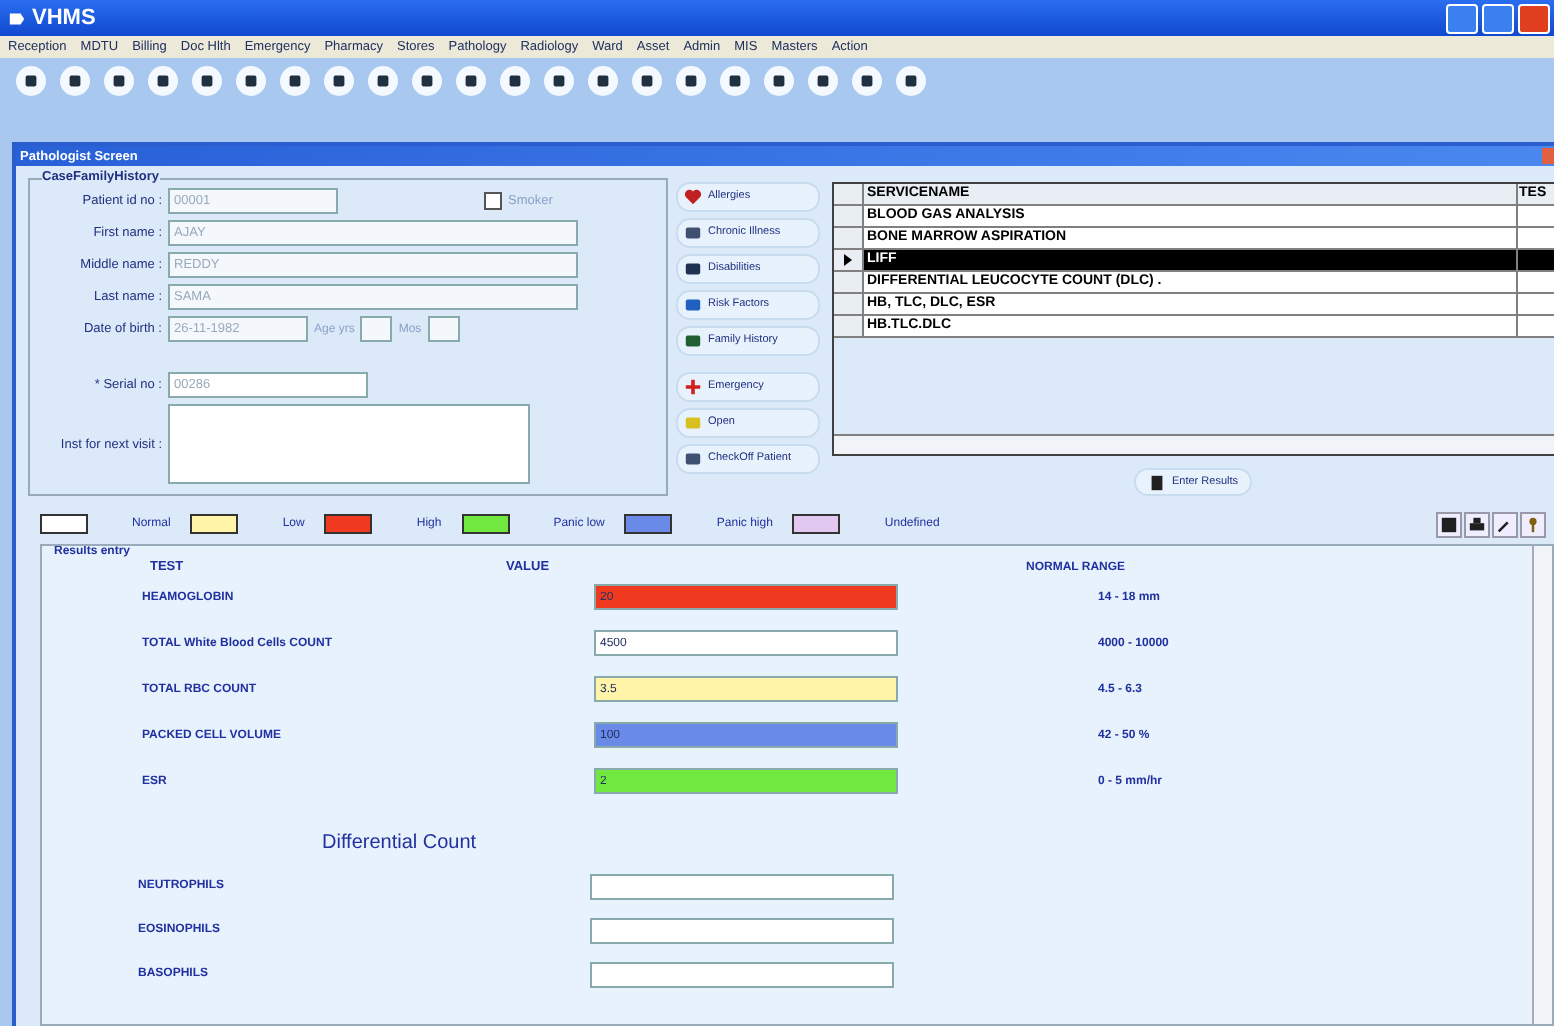 The width and height of the screenshot is (1554, 1026). Describe the element at coordinates (64, 18) in the screenshot. I see `window-title: VHMS` at that location.